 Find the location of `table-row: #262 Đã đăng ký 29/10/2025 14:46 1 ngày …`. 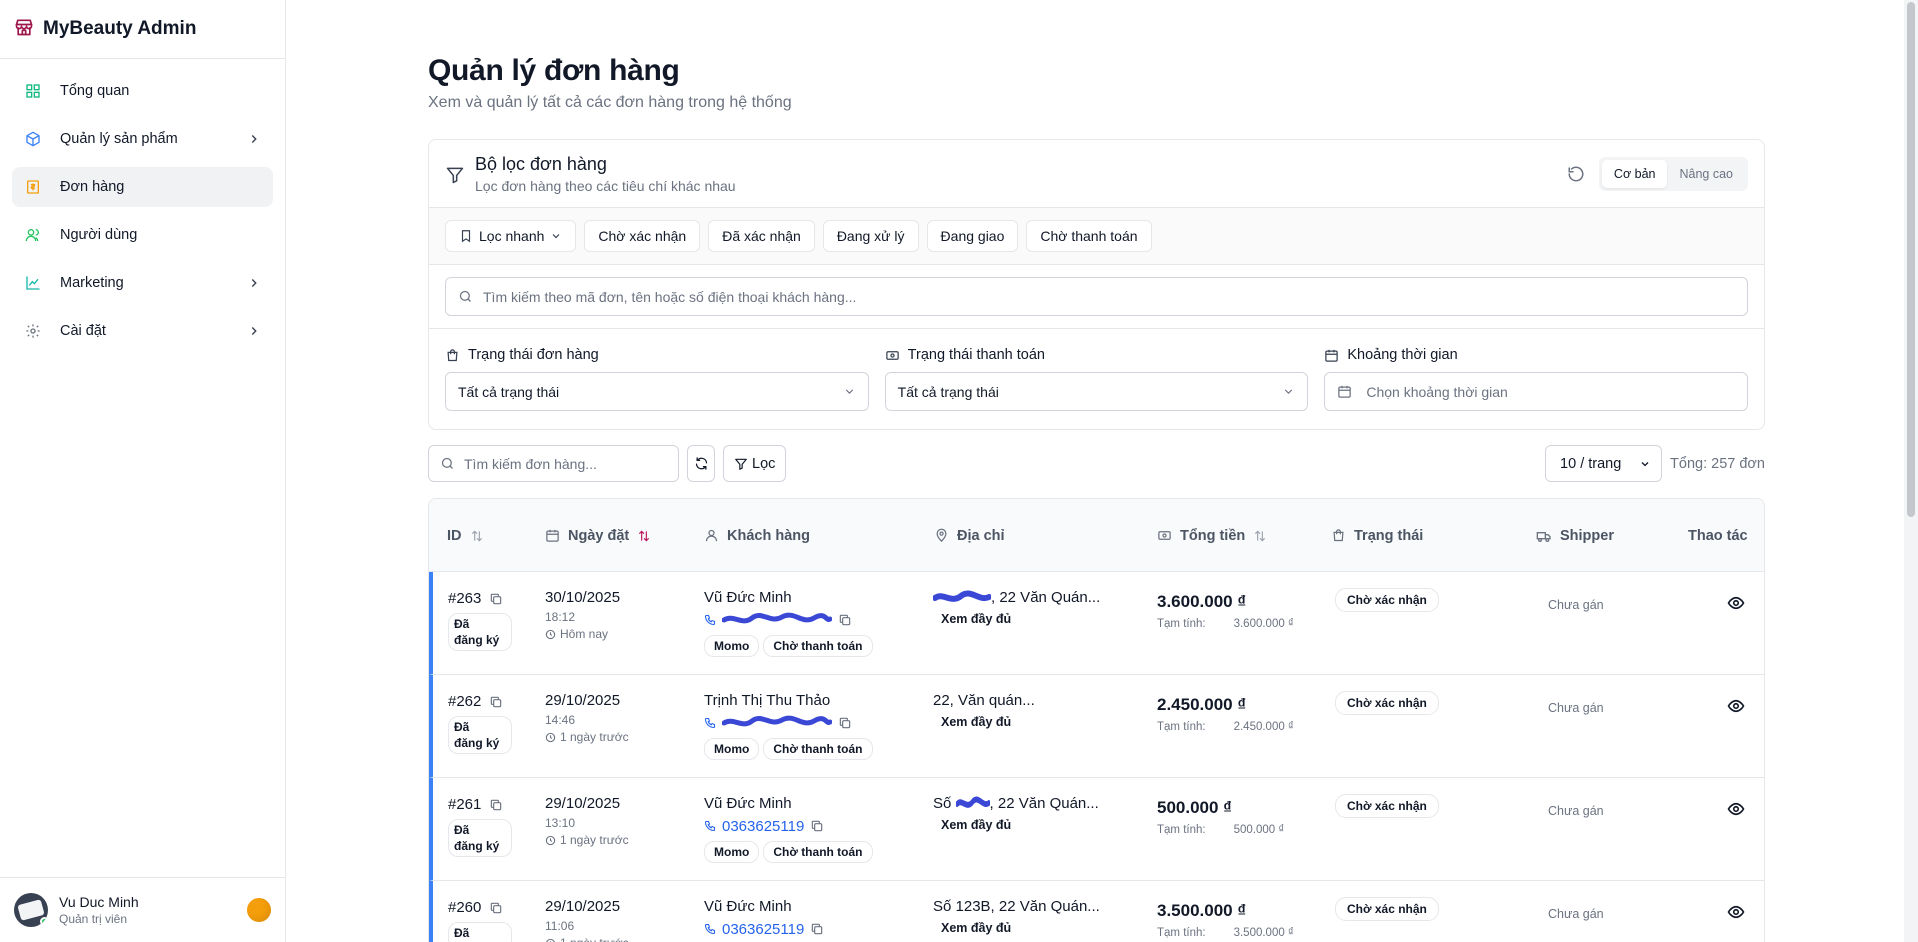

table-row: #262 Đã đăng ký 29/10/2025 14:46 1 ngày … is located at coordinates (1096, 726).